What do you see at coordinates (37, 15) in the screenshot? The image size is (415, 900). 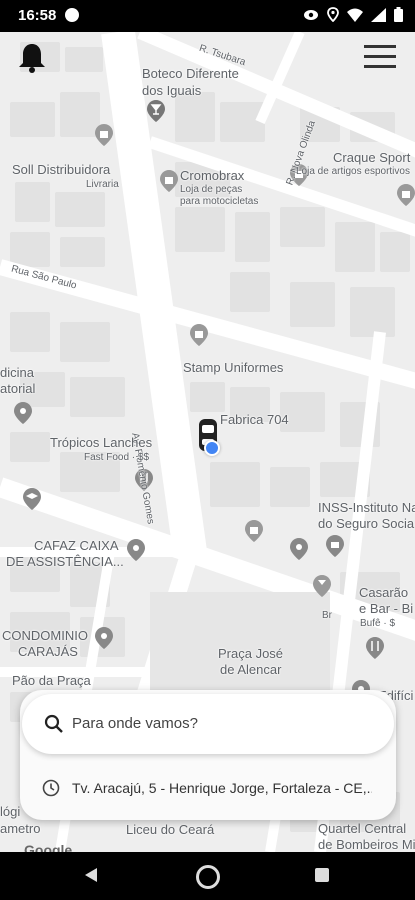 I see `status-time: 16:58` at bounding box center [37, 15].